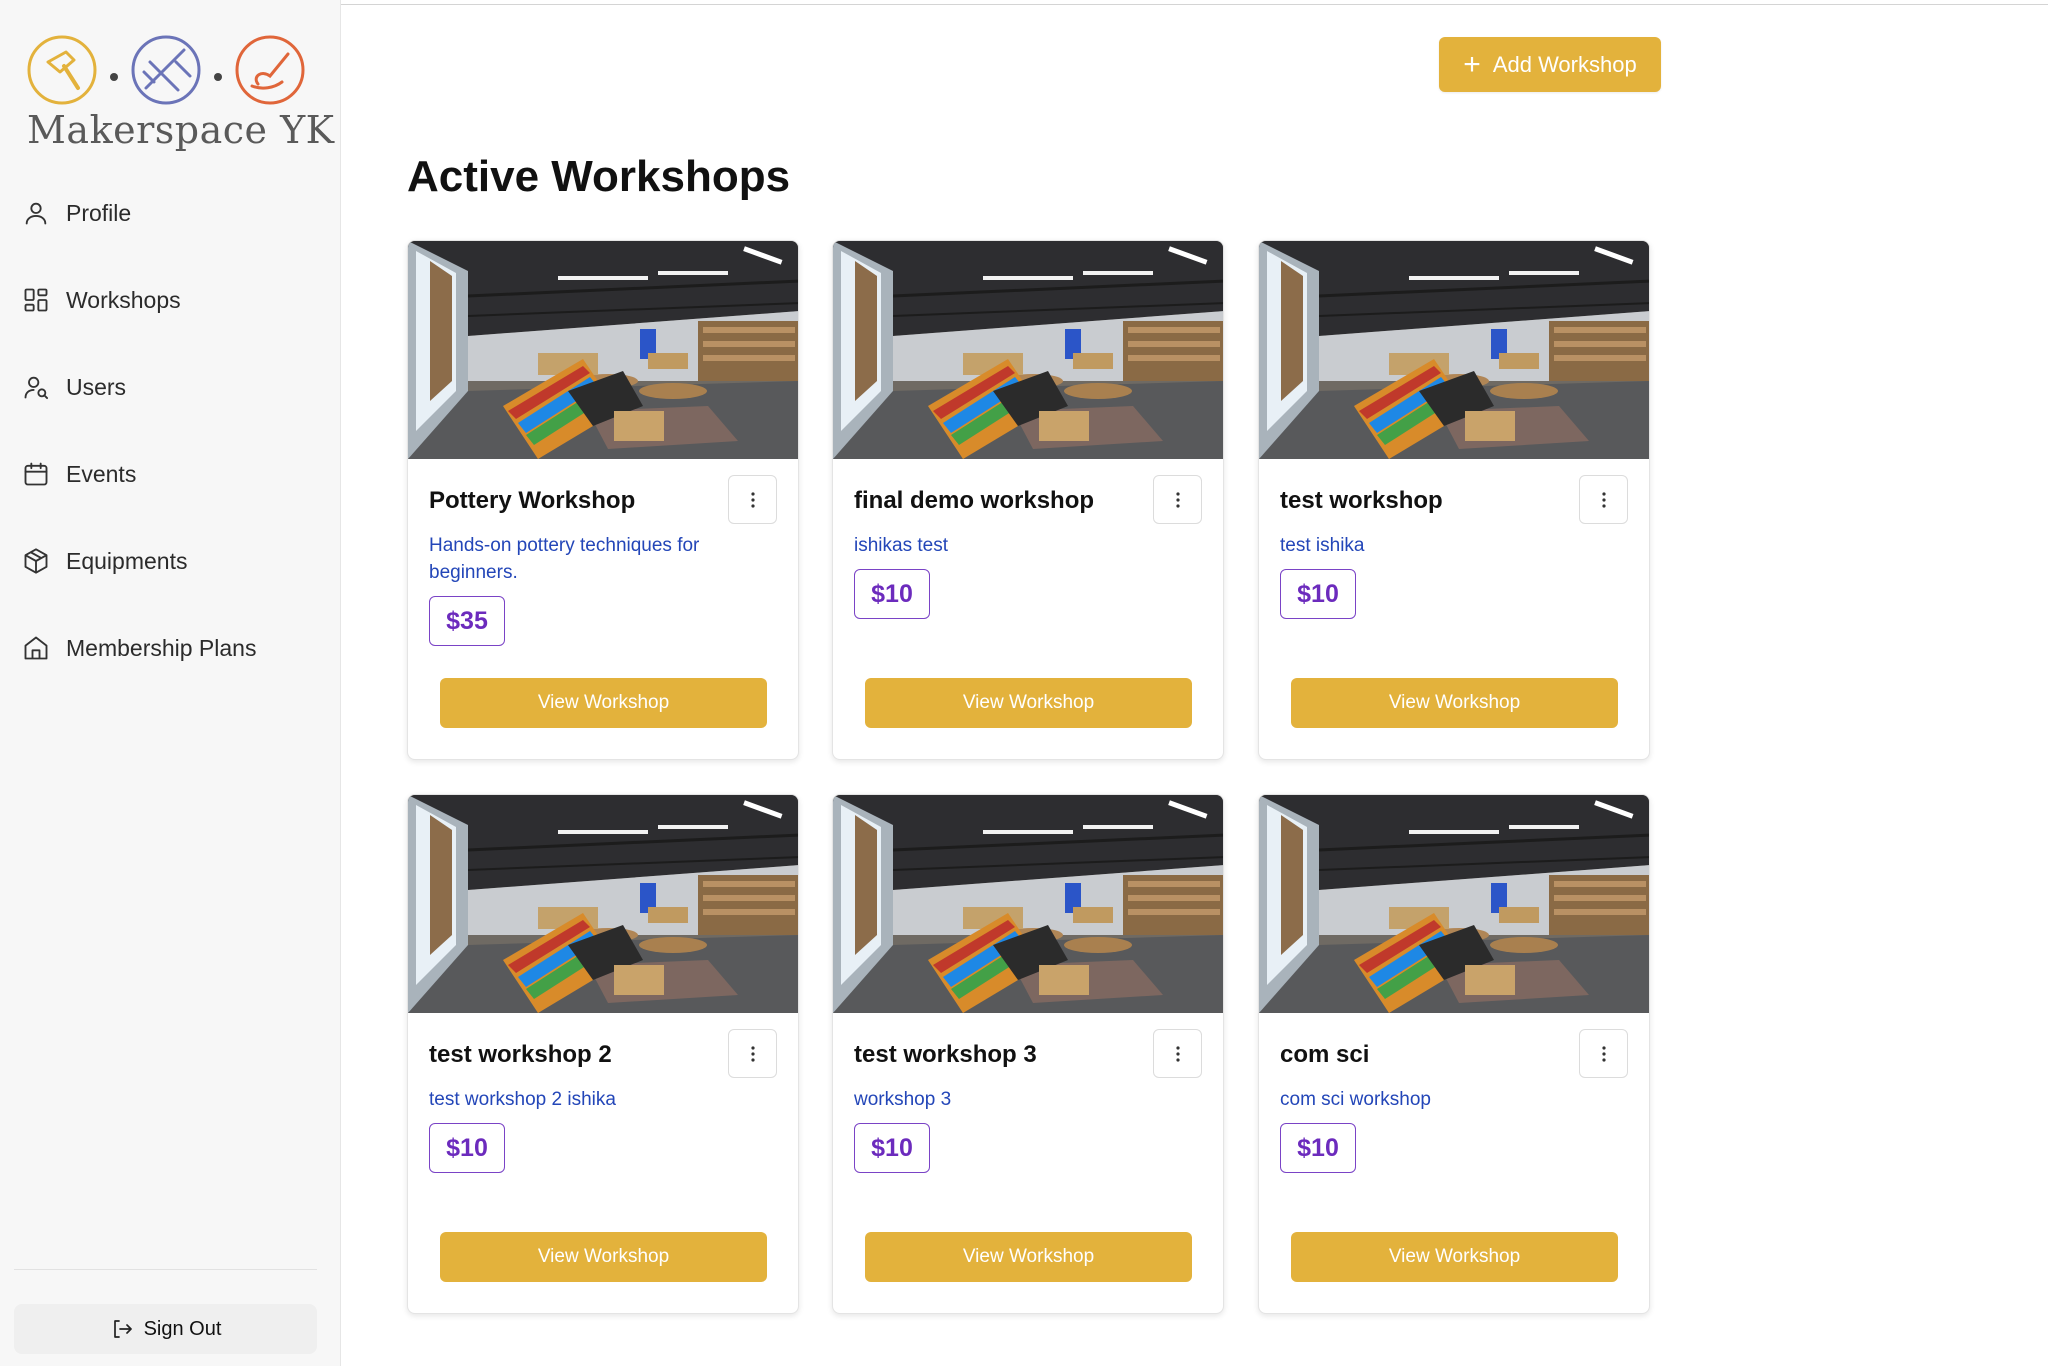 This screenshot has height=1366, width=2048. What do you see at coordinates (165, 1269) in the screenshot?
I see `sidebar-divider` at bounding box center [165, 1269].